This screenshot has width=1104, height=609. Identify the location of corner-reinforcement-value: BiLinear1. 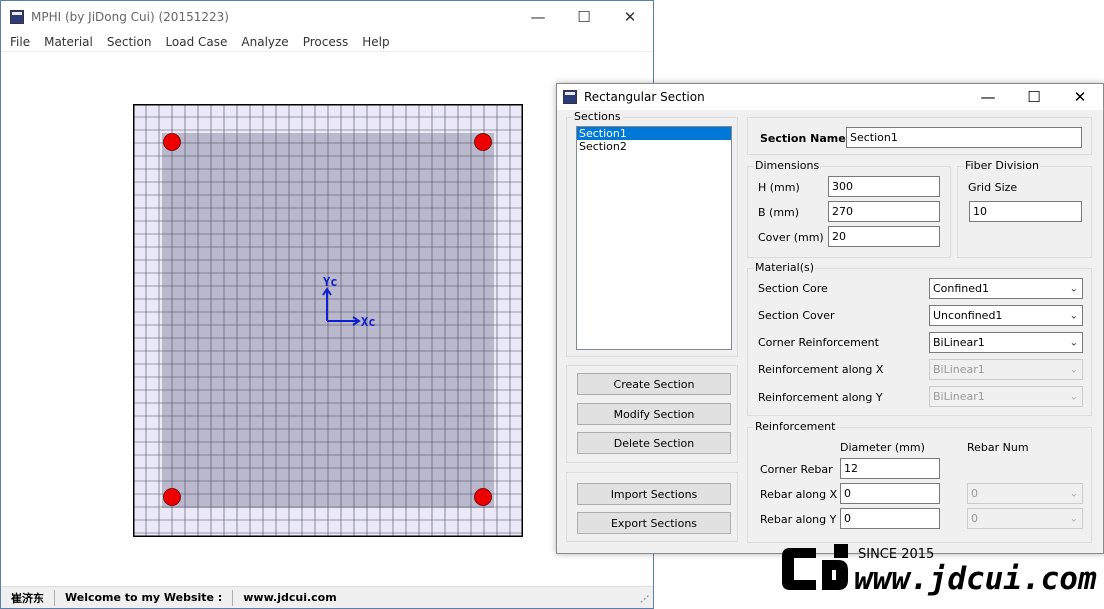
(959, 342).